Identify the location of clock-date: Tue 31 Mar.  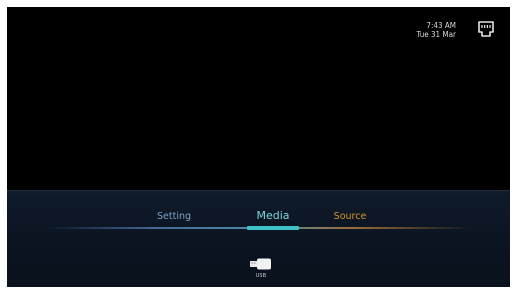
(436, 34).